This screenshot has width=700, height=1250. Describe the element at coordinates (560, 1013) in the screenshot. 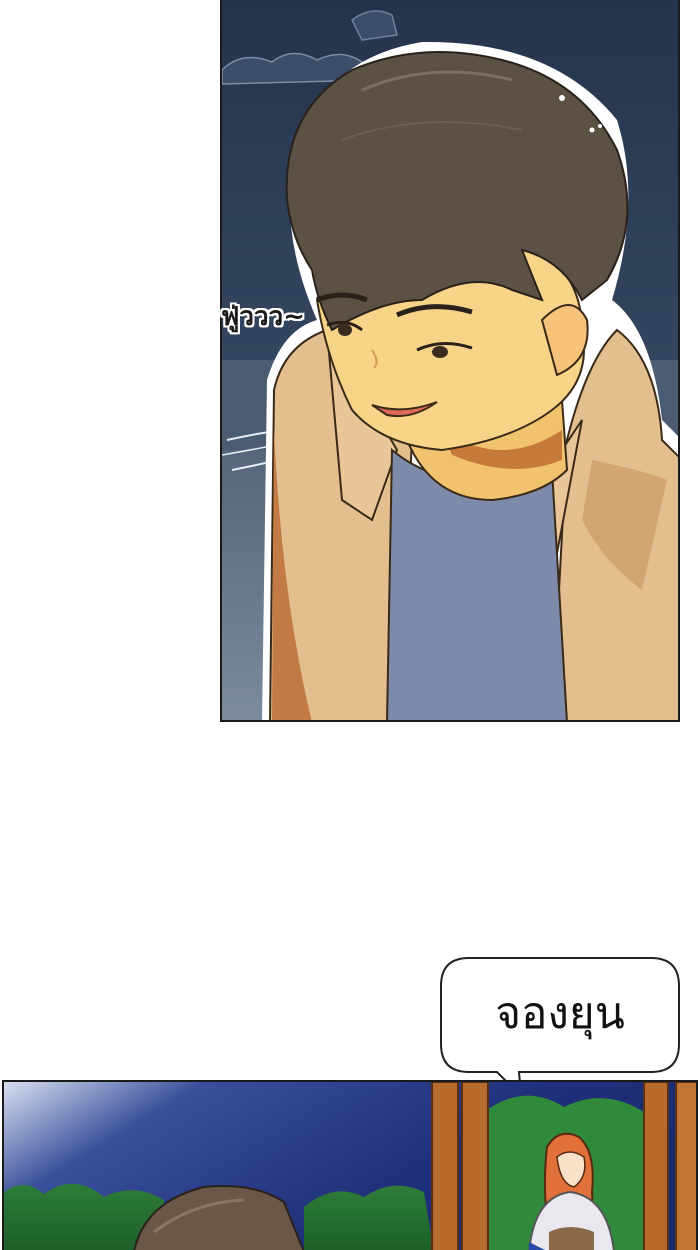

I see `speech-bubble-text: จองยุน` at that location.